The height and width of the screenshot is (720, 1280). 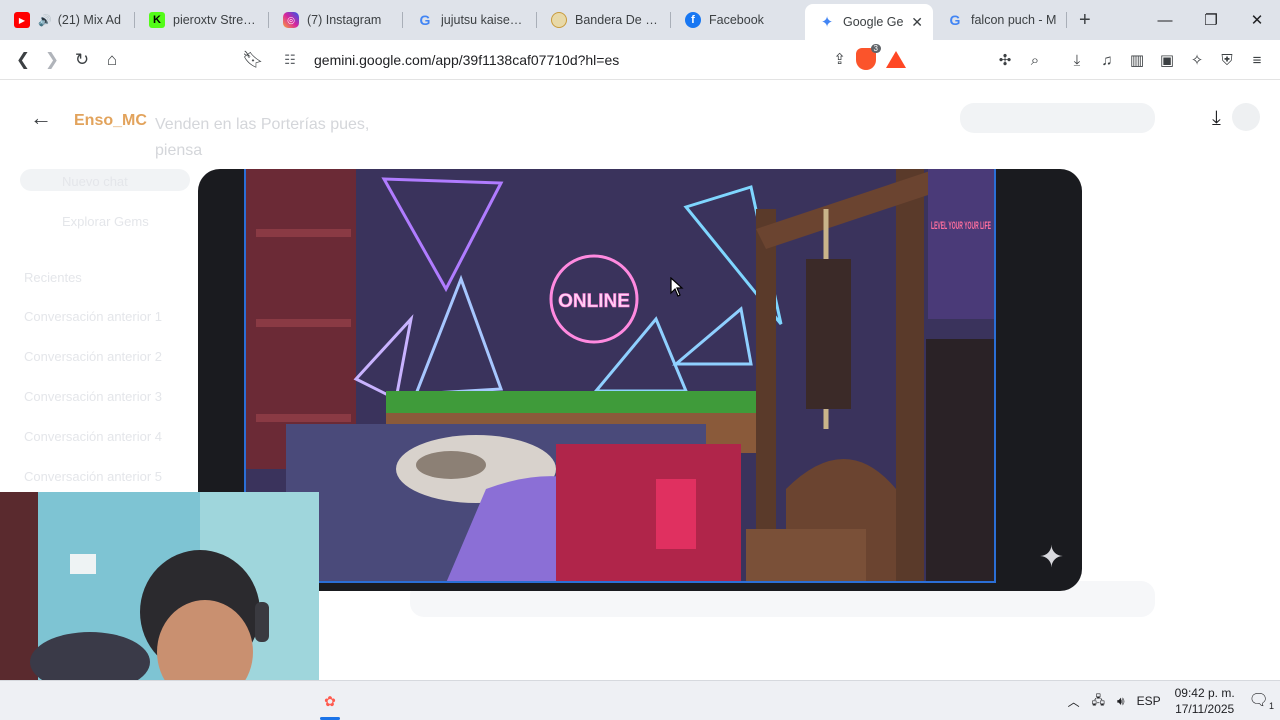 I want to click on youtube-icon: ▶, so click(x=22, y=20).